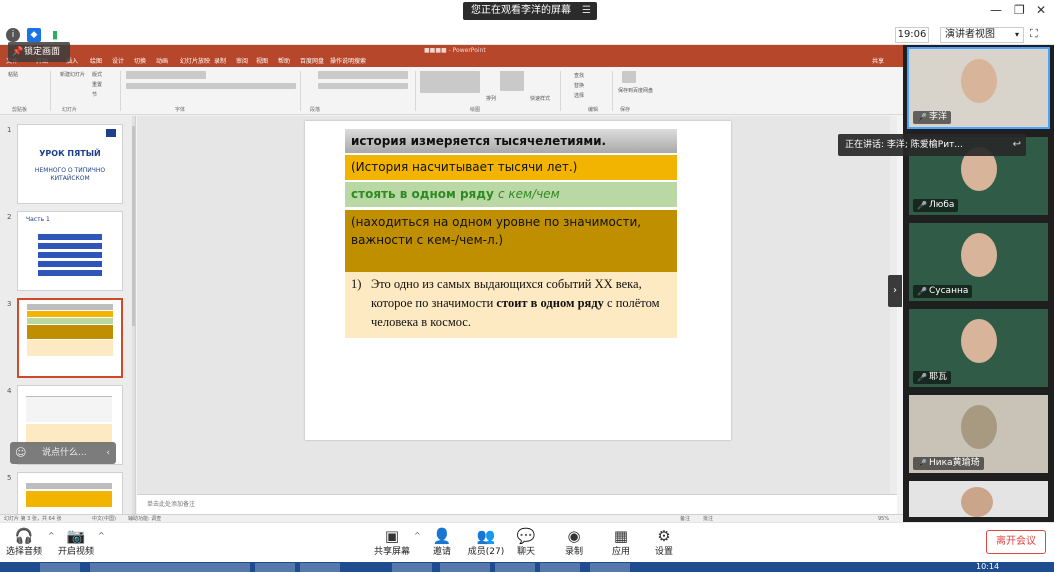 The height and width of the screenshot is (572, 1054). What do you see at coordinates (979, 81) in the screenshot?
I see `participant-avatar` at bounding box center [979, 81].